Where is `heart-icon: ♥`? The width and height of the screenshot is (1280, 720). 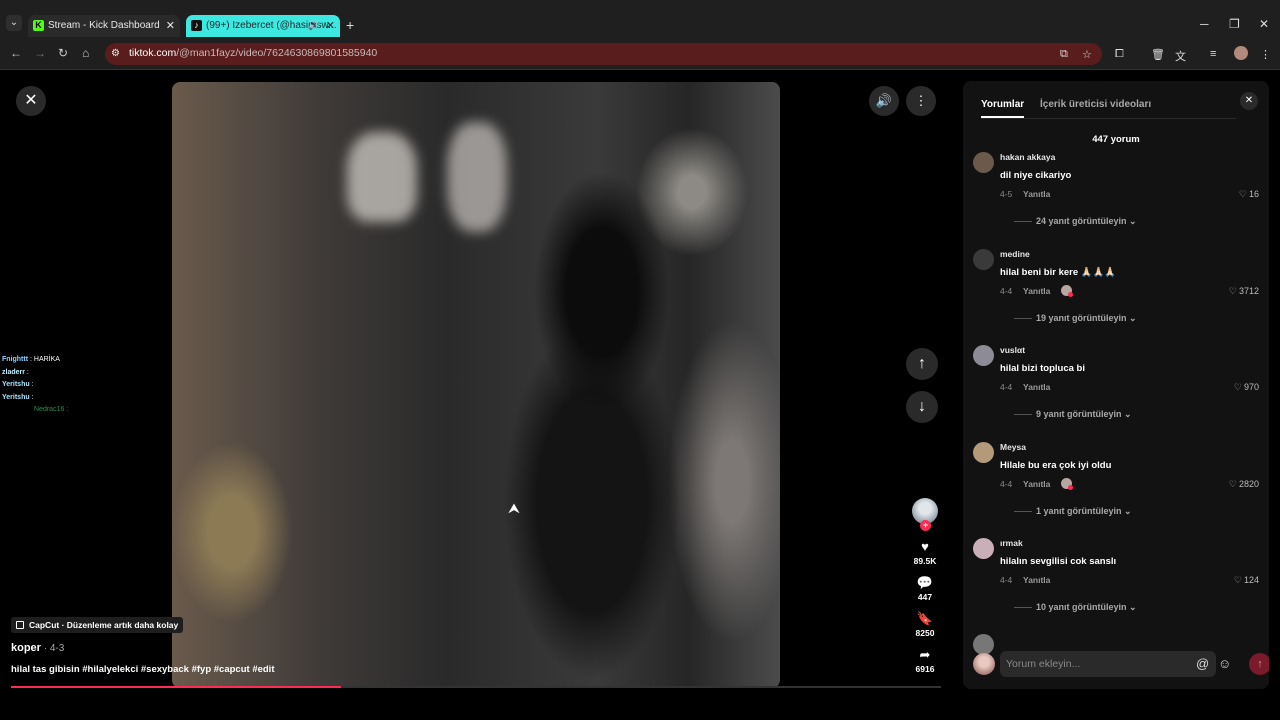
heart-icon: ♥ is located at coordinates (925, 546).